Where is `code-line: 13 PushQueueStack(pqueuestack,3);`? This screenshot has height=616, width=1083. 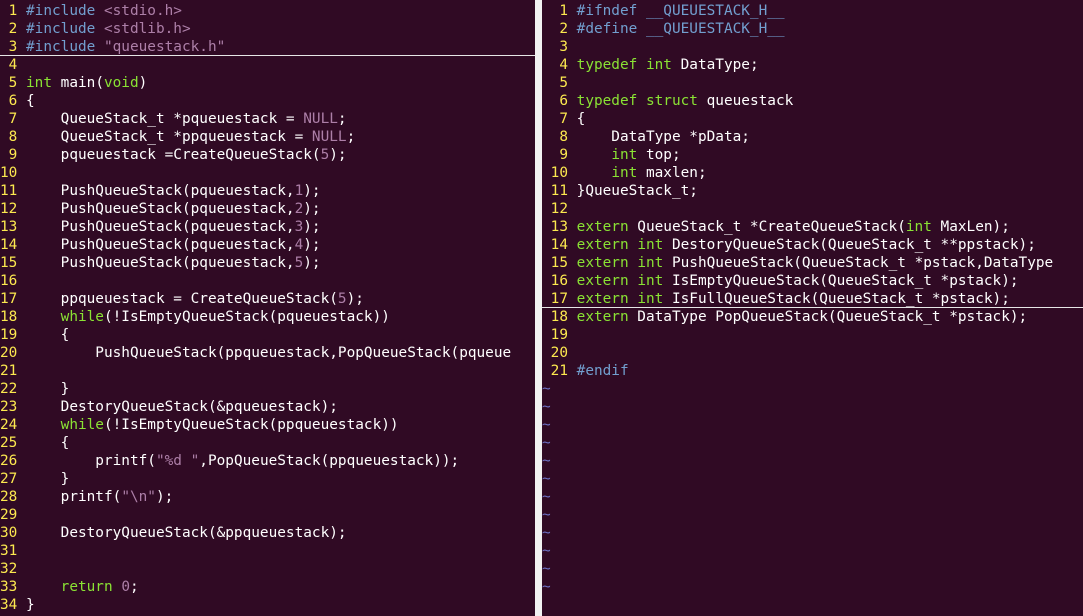
code-line: 13 PushQueueStack(pqueuestack,3); is located at coordinates (267, 227).